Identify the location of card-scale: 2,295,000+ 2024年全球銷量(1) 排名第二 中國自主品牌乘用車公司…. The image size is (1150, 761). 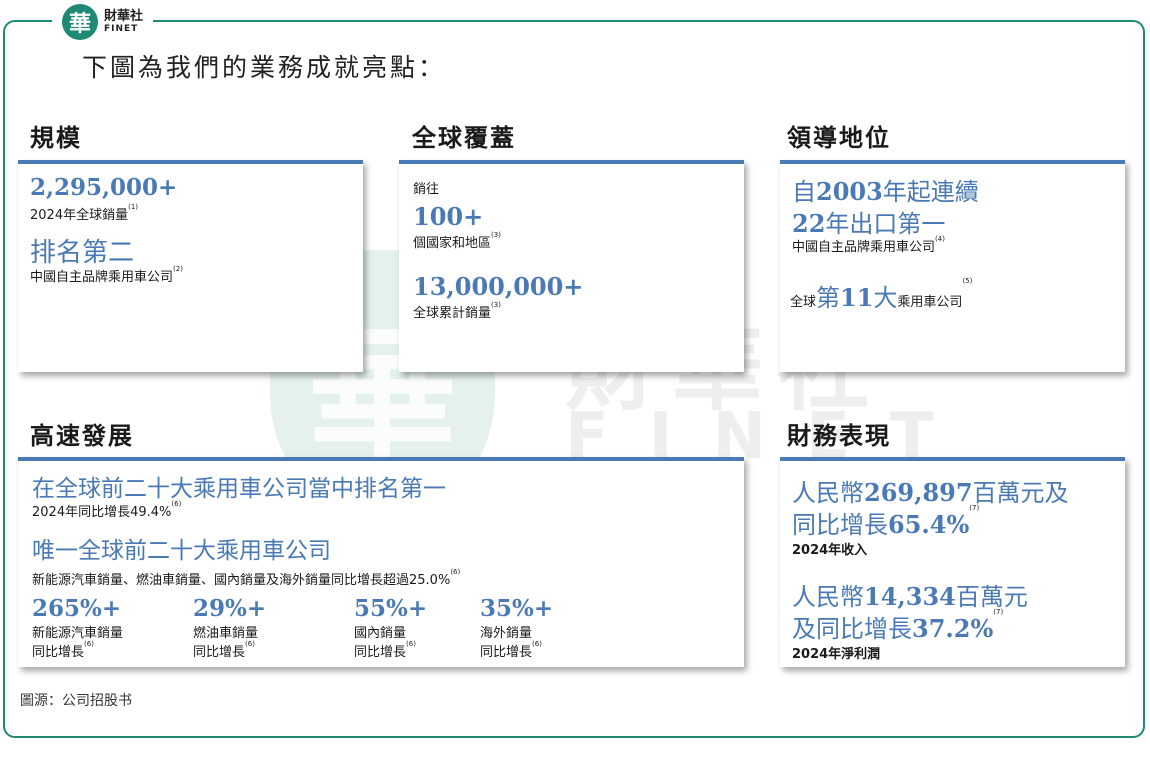
(190, 266).